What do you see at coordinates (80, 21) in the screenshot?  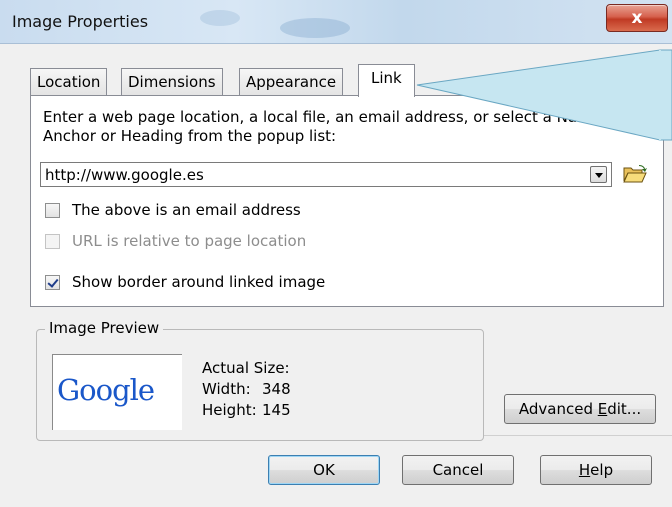 I see `window-title: Image Properties` at bounding box center [80, 21].